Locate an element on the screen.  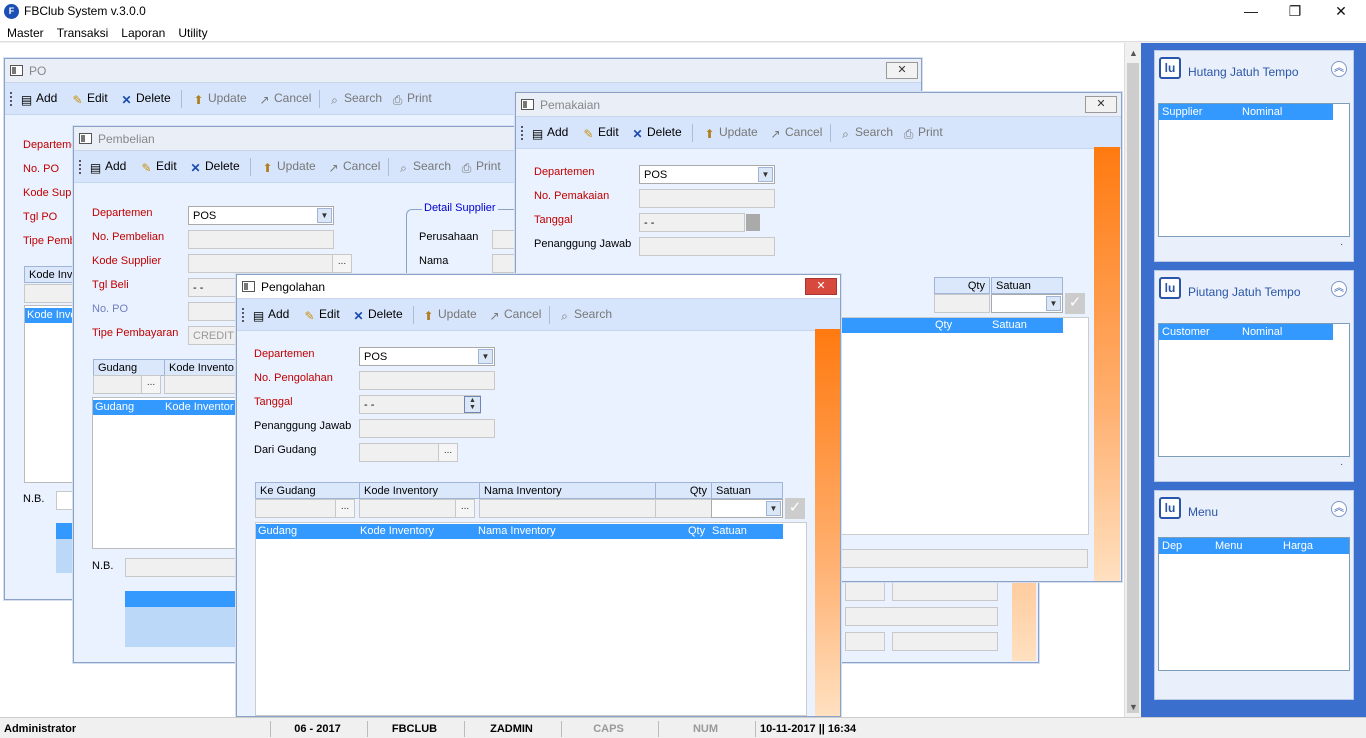
pemakaian-delete-button: ✕ Delete is located at coordinates (656, 133).